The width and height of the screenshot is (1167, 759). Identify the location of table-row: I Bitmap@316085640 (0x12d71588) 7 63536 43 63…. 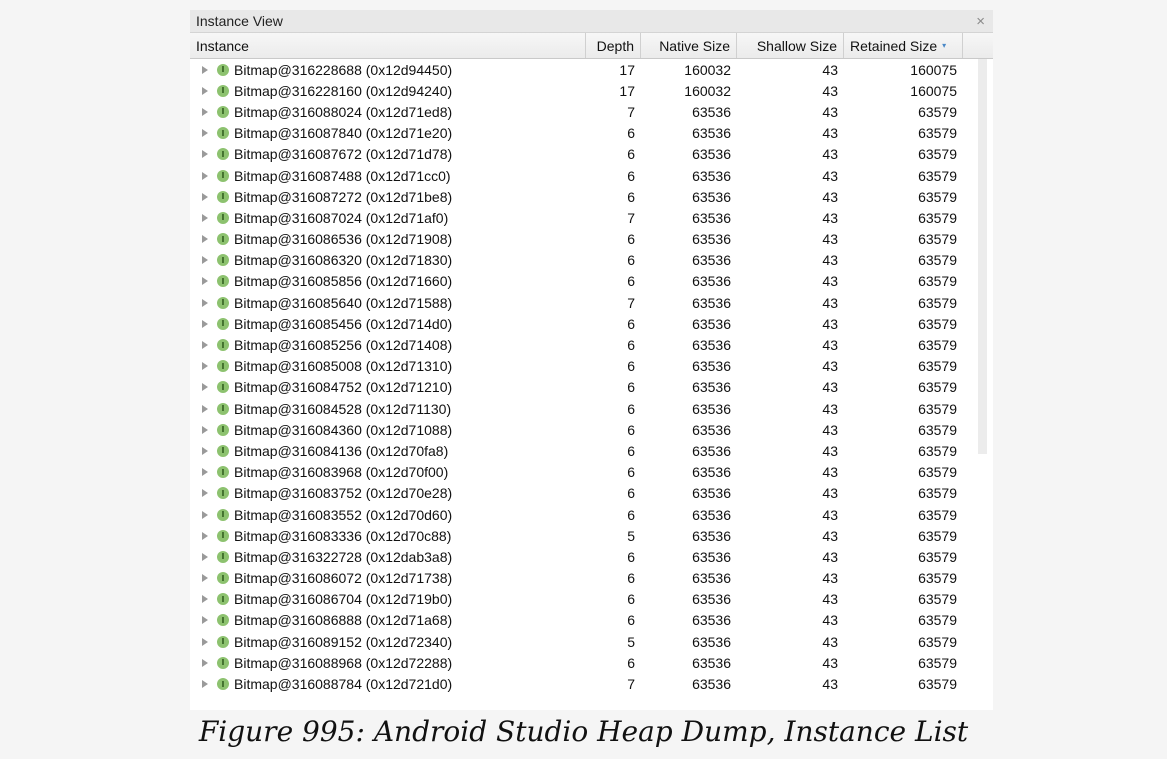
(591, 302).